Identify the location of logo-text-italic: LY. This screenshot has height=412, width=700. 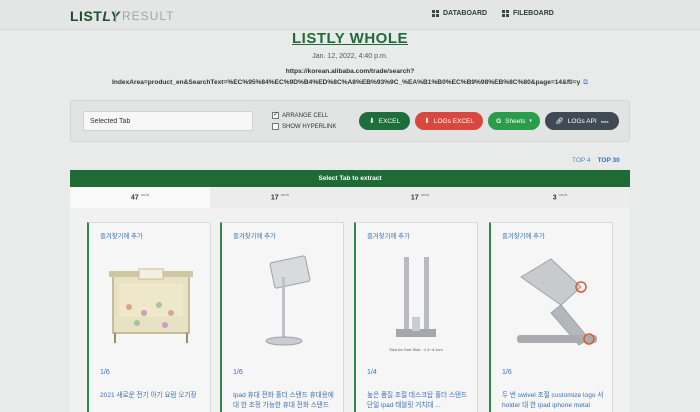
(111, 16).